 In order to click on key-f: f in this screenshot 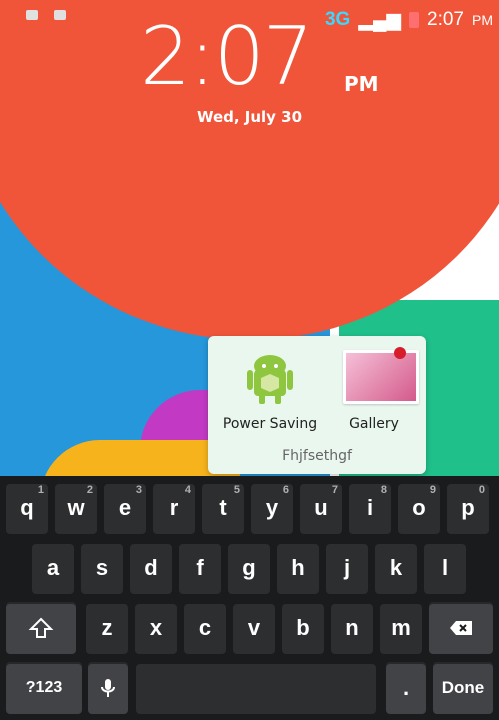, I will do `click(200, 568)`.